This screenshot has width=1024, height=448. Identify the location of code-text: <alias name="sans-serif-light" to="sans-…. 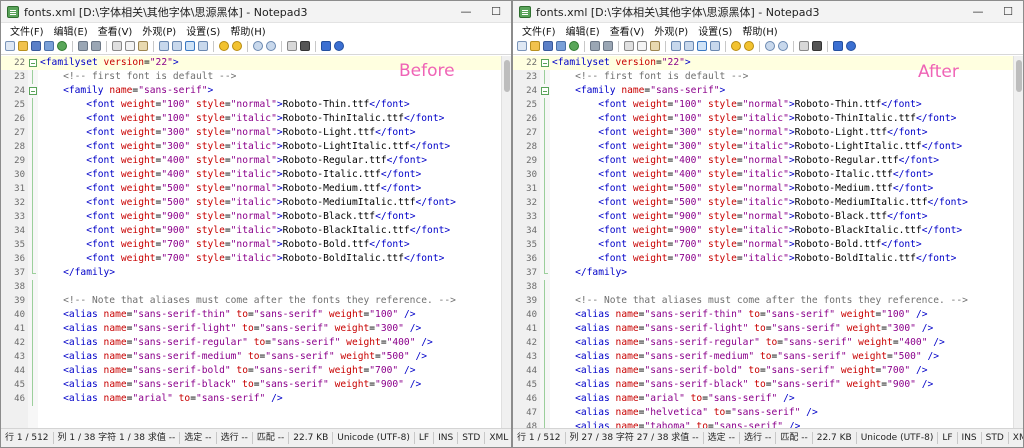
(742, 329).